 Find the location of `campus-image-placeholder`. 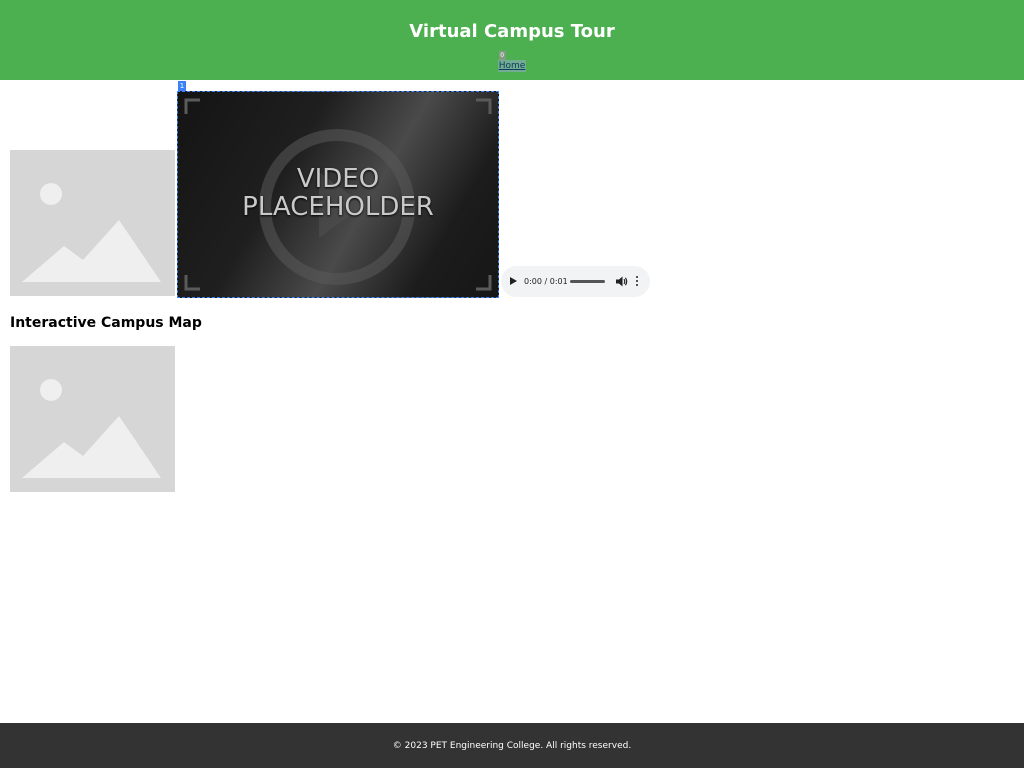

campus-image-placeholder is located at coordinates (92, 223).